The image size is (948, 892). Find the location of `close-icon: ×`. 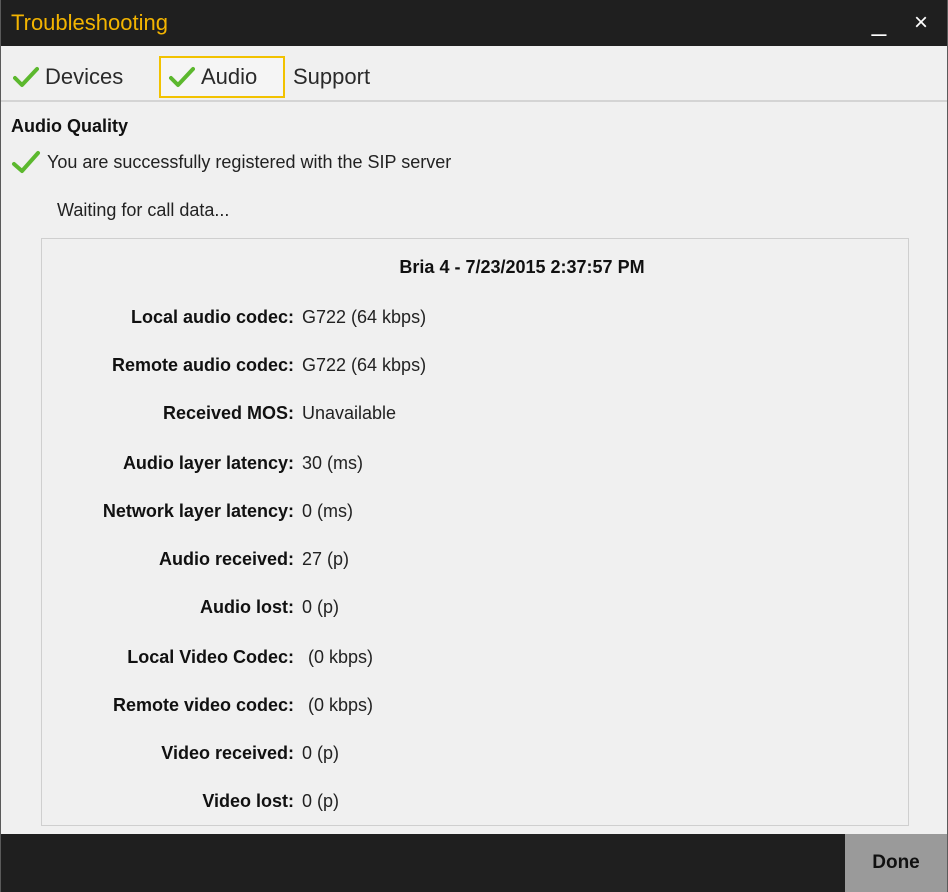

close-icon: × is located at coordinates (921, 23).